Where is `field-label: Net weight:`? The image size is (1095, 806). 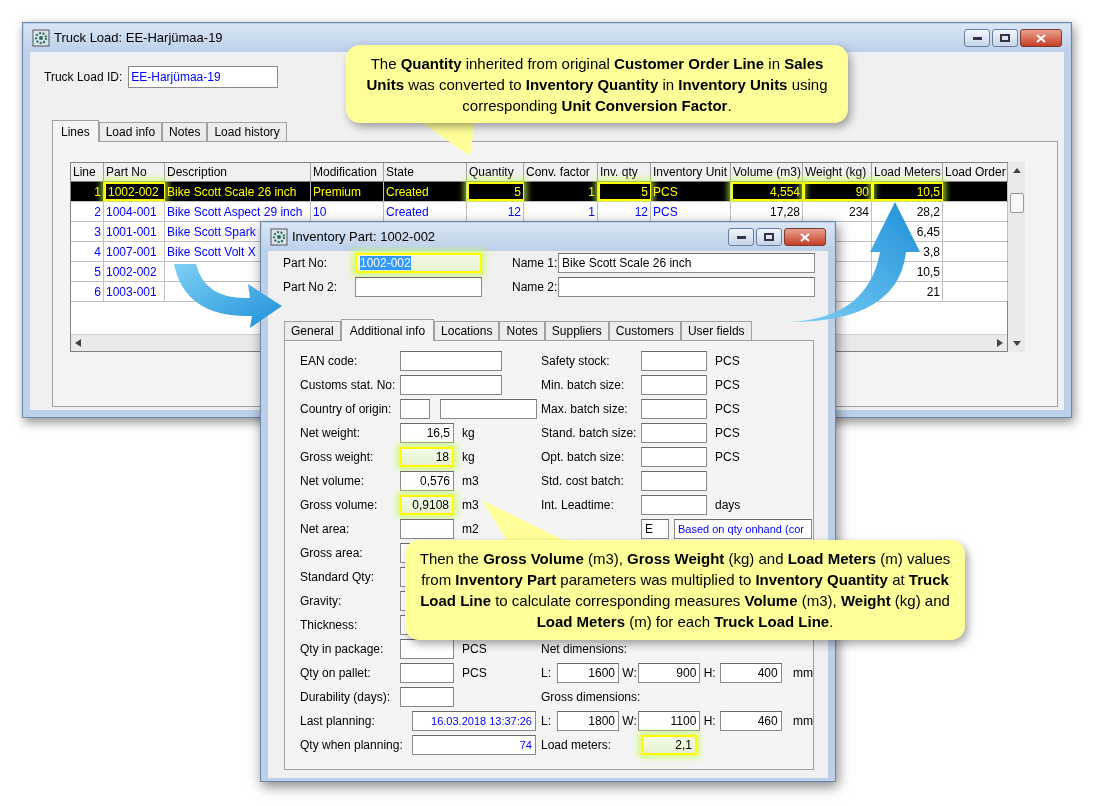 field-label: Net weight: is located at coordinates (331, 433).